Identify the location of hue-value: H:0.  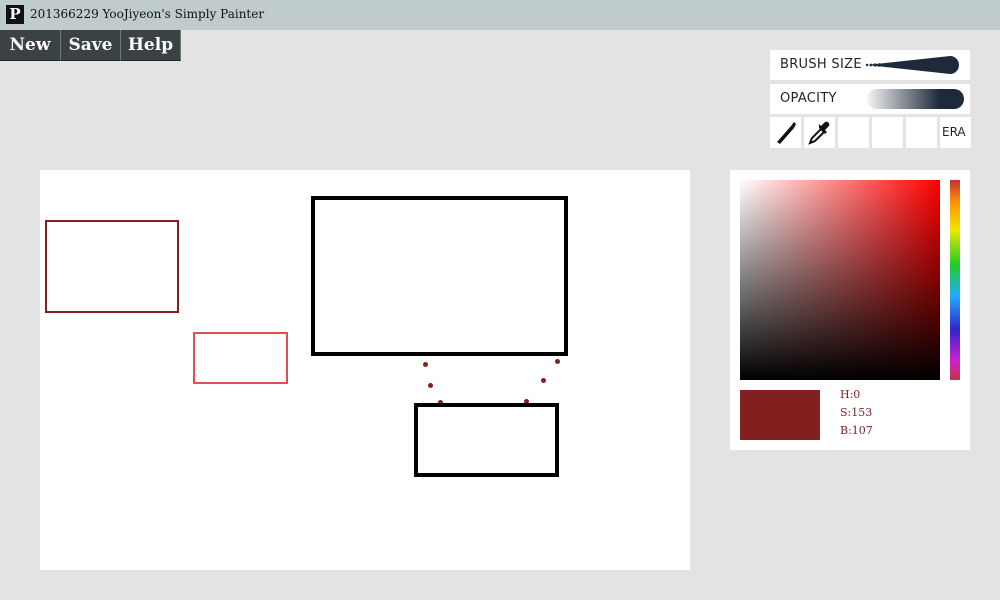
(850, 394).